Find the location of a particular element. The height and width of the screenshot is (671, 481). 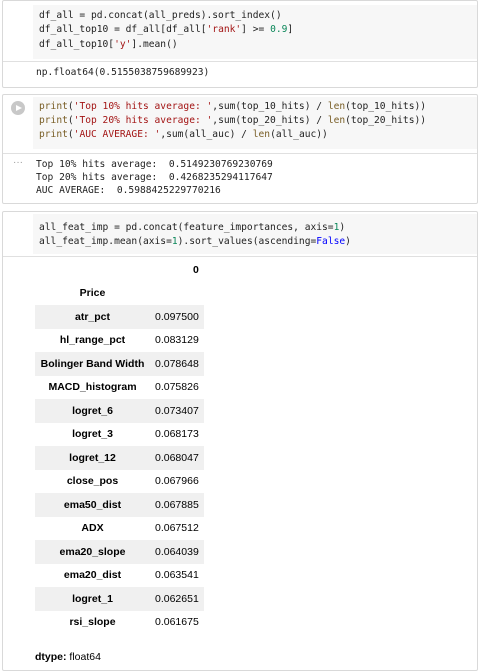

row-label: ema20_slope is located at coordinates (92, 552).